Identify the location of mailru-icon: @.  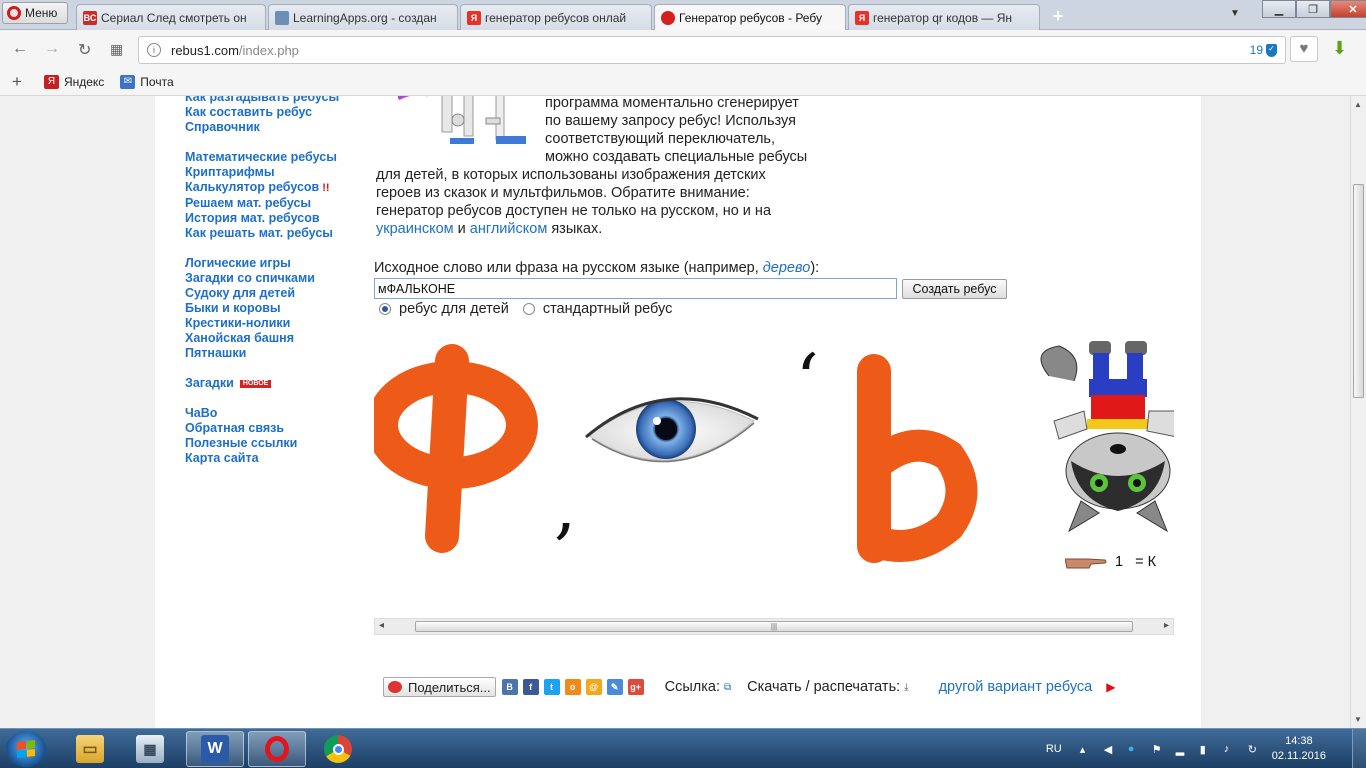
(593, 687).